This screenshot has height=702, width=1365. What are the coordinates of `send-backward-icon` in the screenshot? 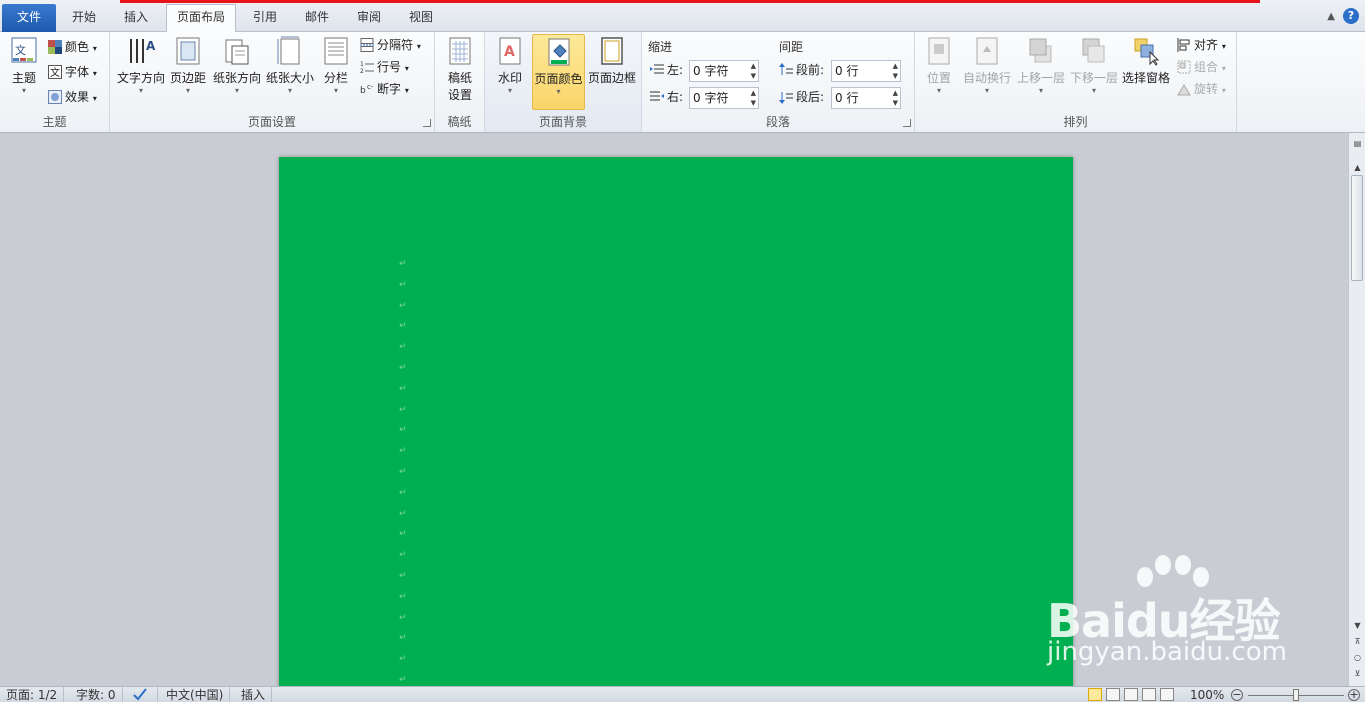 It's located at (1094, 51).